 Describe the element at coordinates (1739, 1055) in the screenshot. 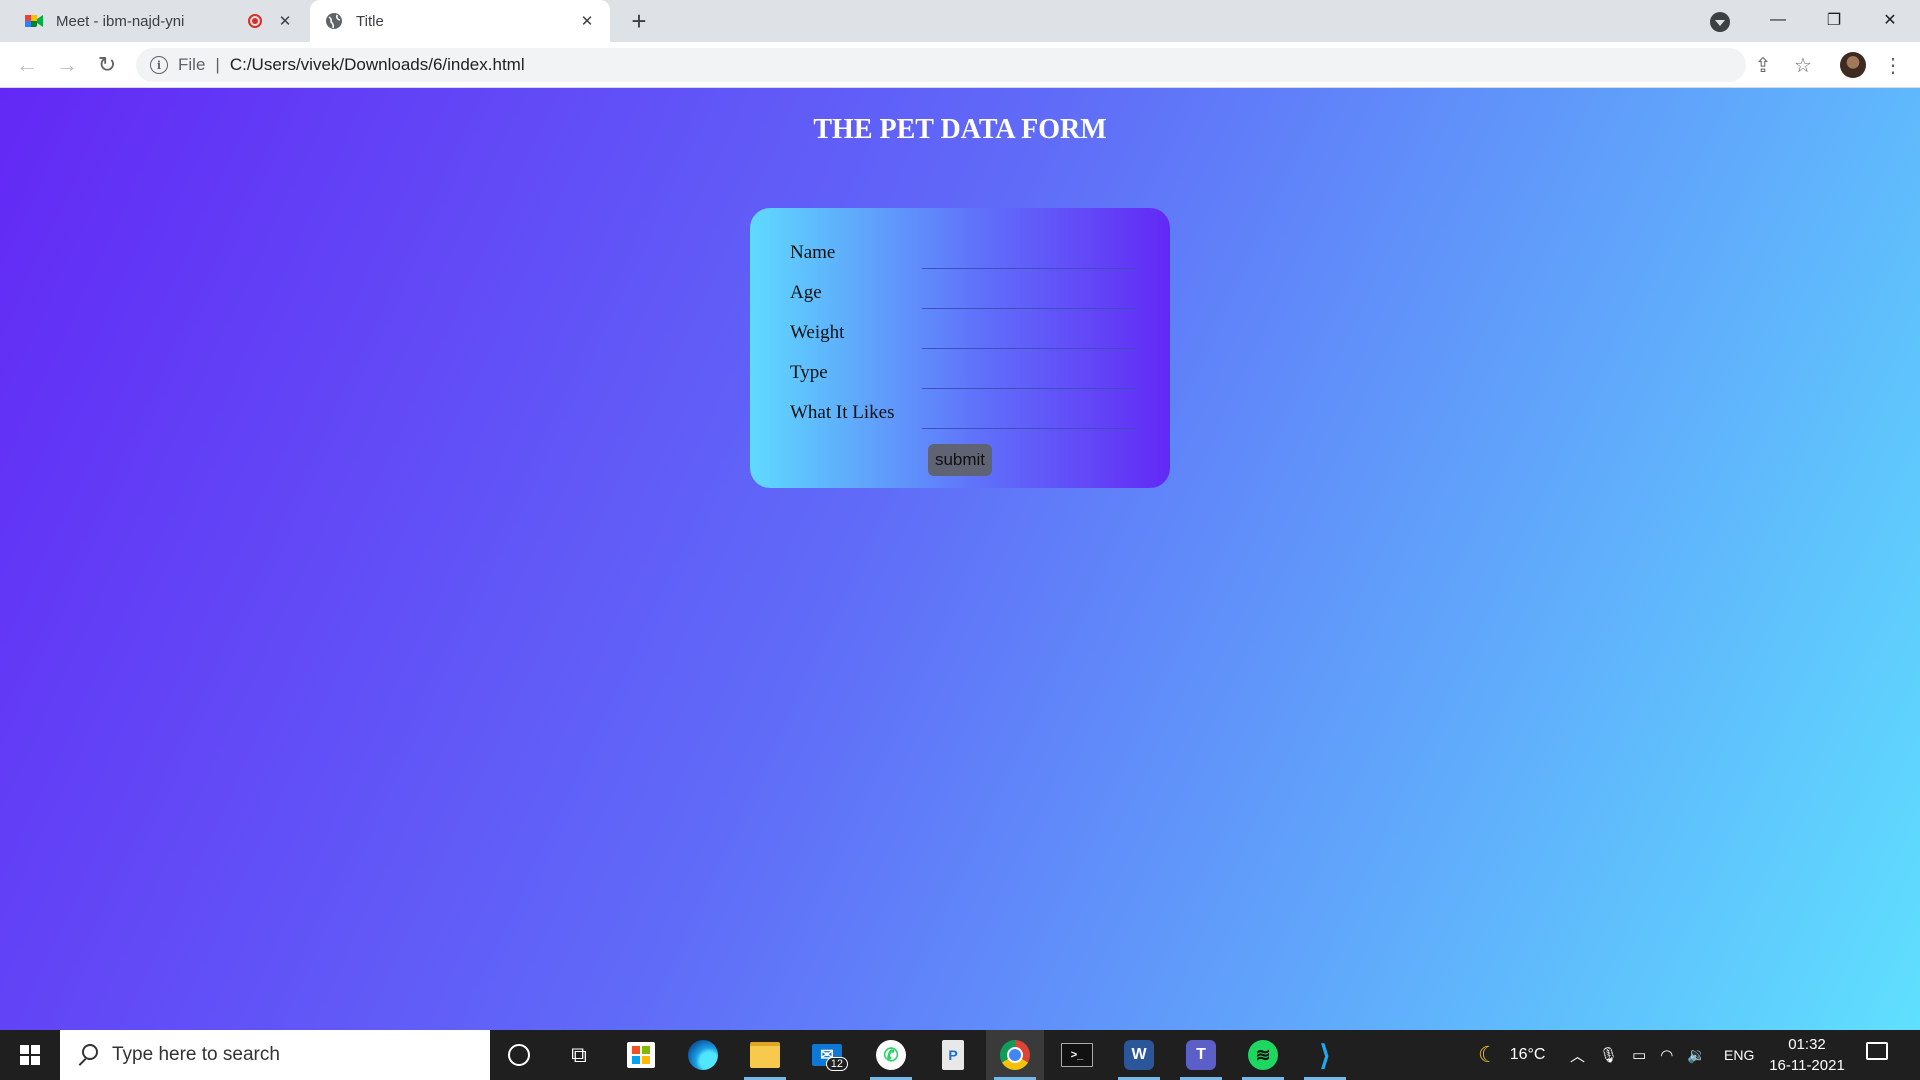

I see `language-indicator: ENG` at that location.